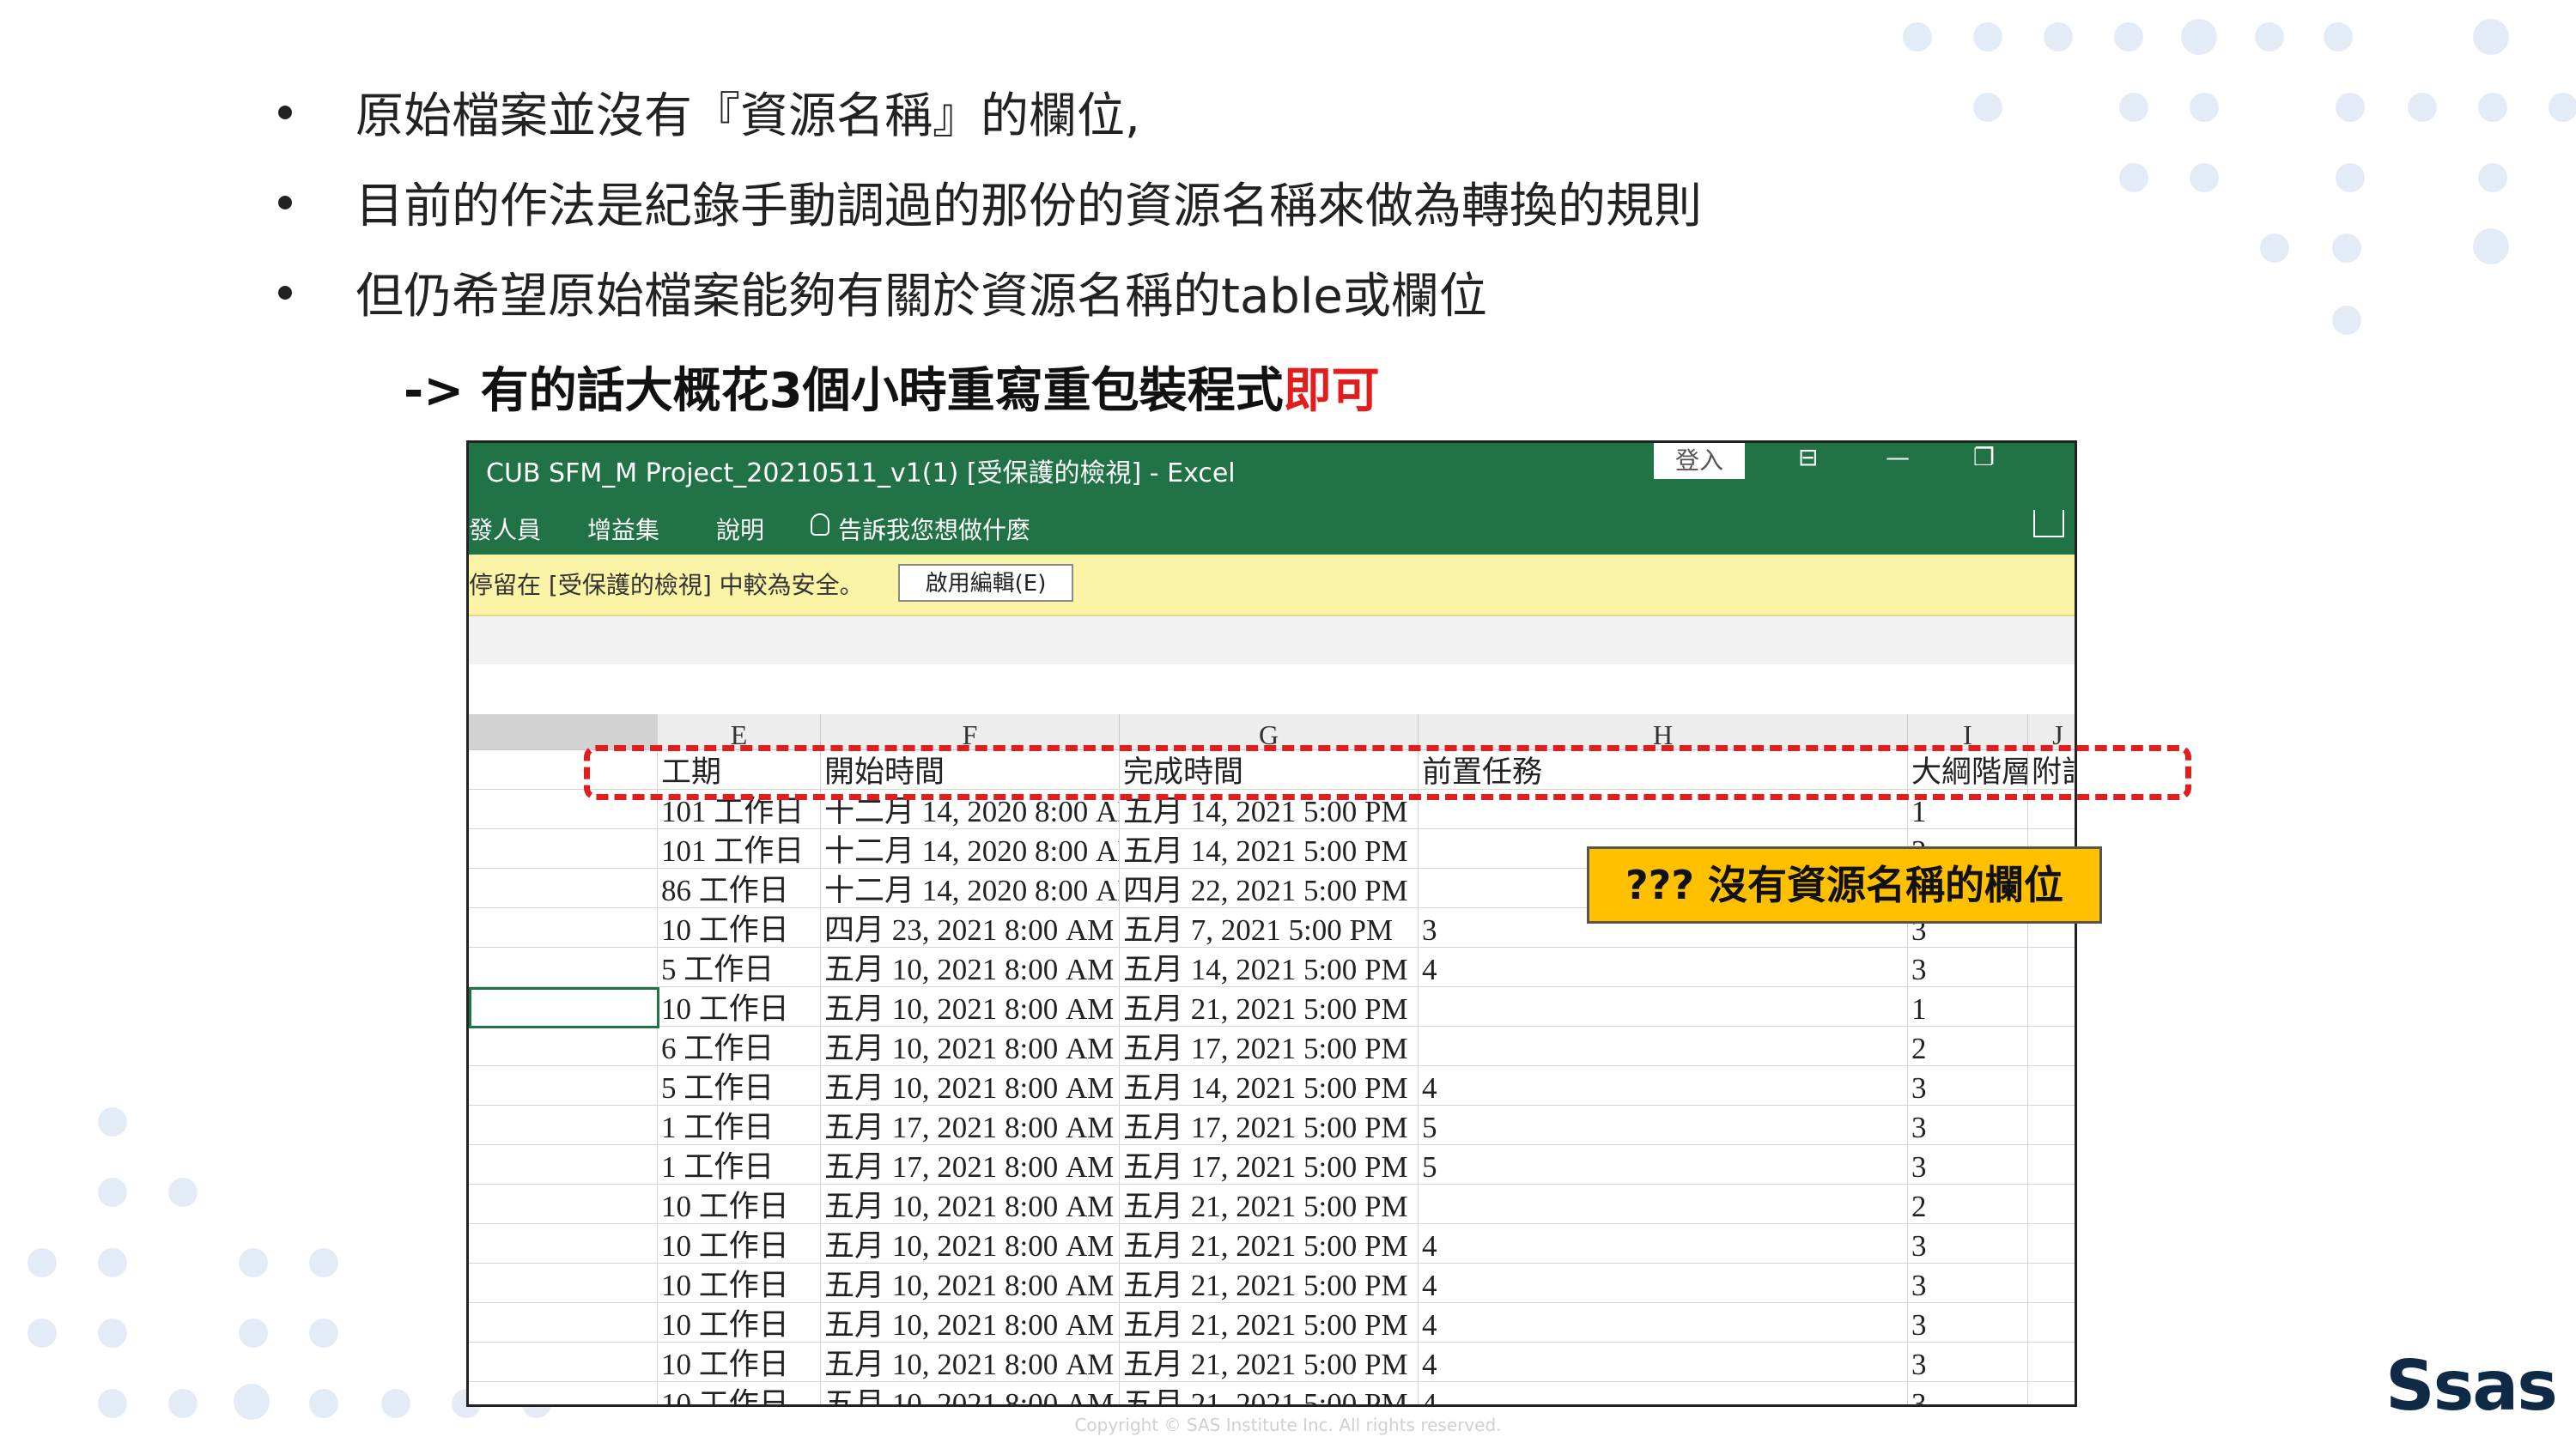 Image resolution: width=2576 pixels, height=1449 pixels. I want to click on formula-bar, so click(1272, 689).